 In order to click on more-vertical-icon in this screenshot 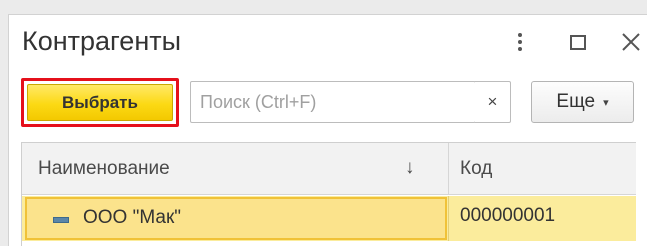, I will do `click(520, 45)`.